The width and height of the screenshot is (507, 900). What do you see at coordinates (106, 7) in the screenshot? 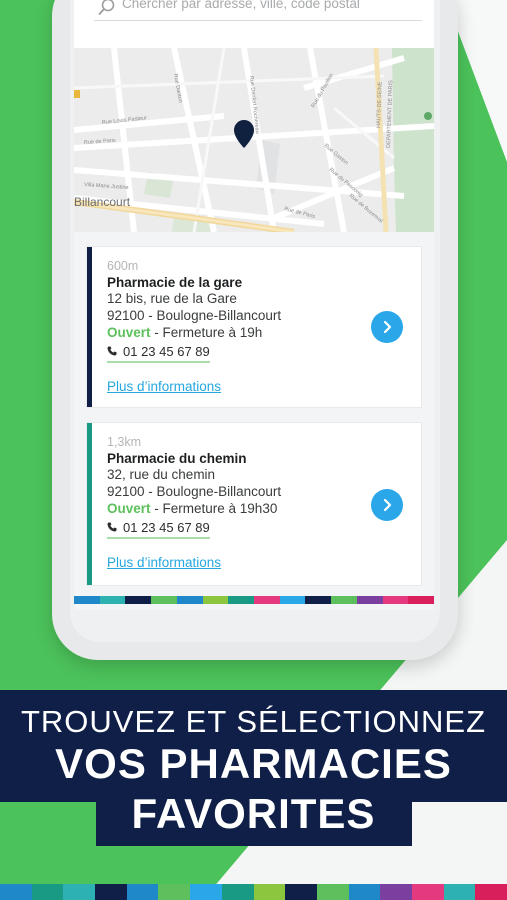
I see `search-icon` at bounding box center [106, 7].